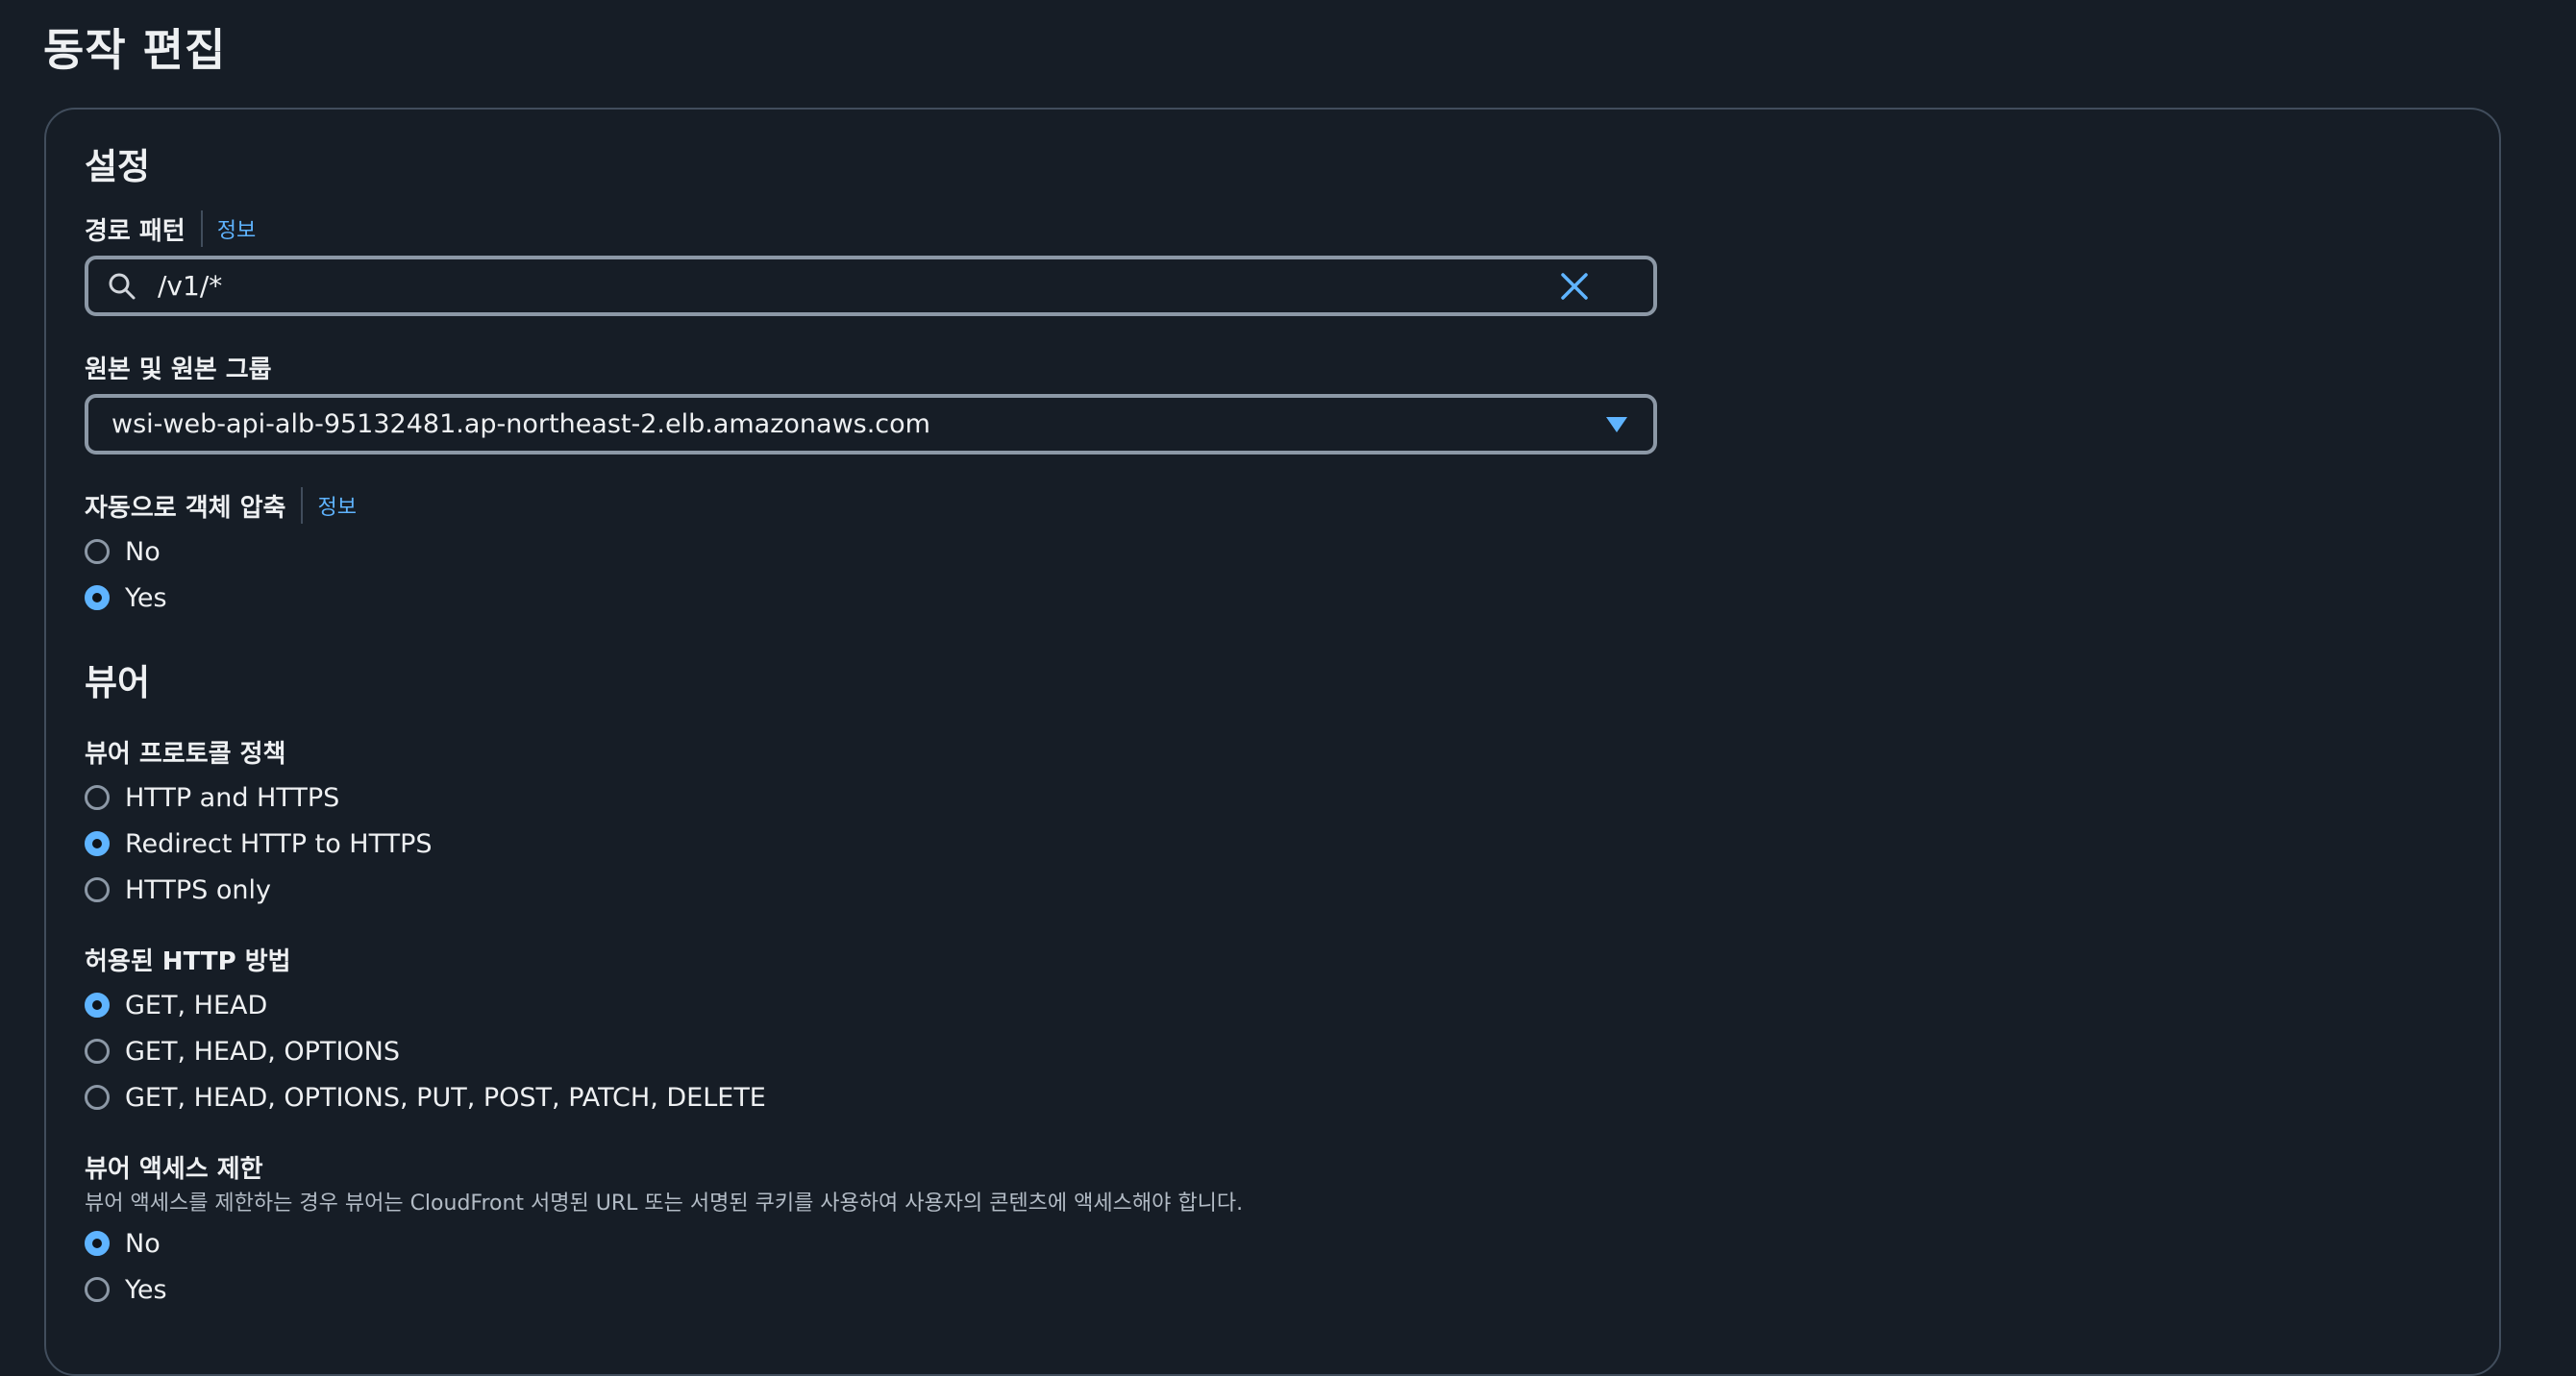 This screenshot has height=1376, width=2576. What do you see at coordinates (178, 369) in the screenshot?
I see `origin-label: 원본 및 원본 그룹` at bounding box center [178, 369].